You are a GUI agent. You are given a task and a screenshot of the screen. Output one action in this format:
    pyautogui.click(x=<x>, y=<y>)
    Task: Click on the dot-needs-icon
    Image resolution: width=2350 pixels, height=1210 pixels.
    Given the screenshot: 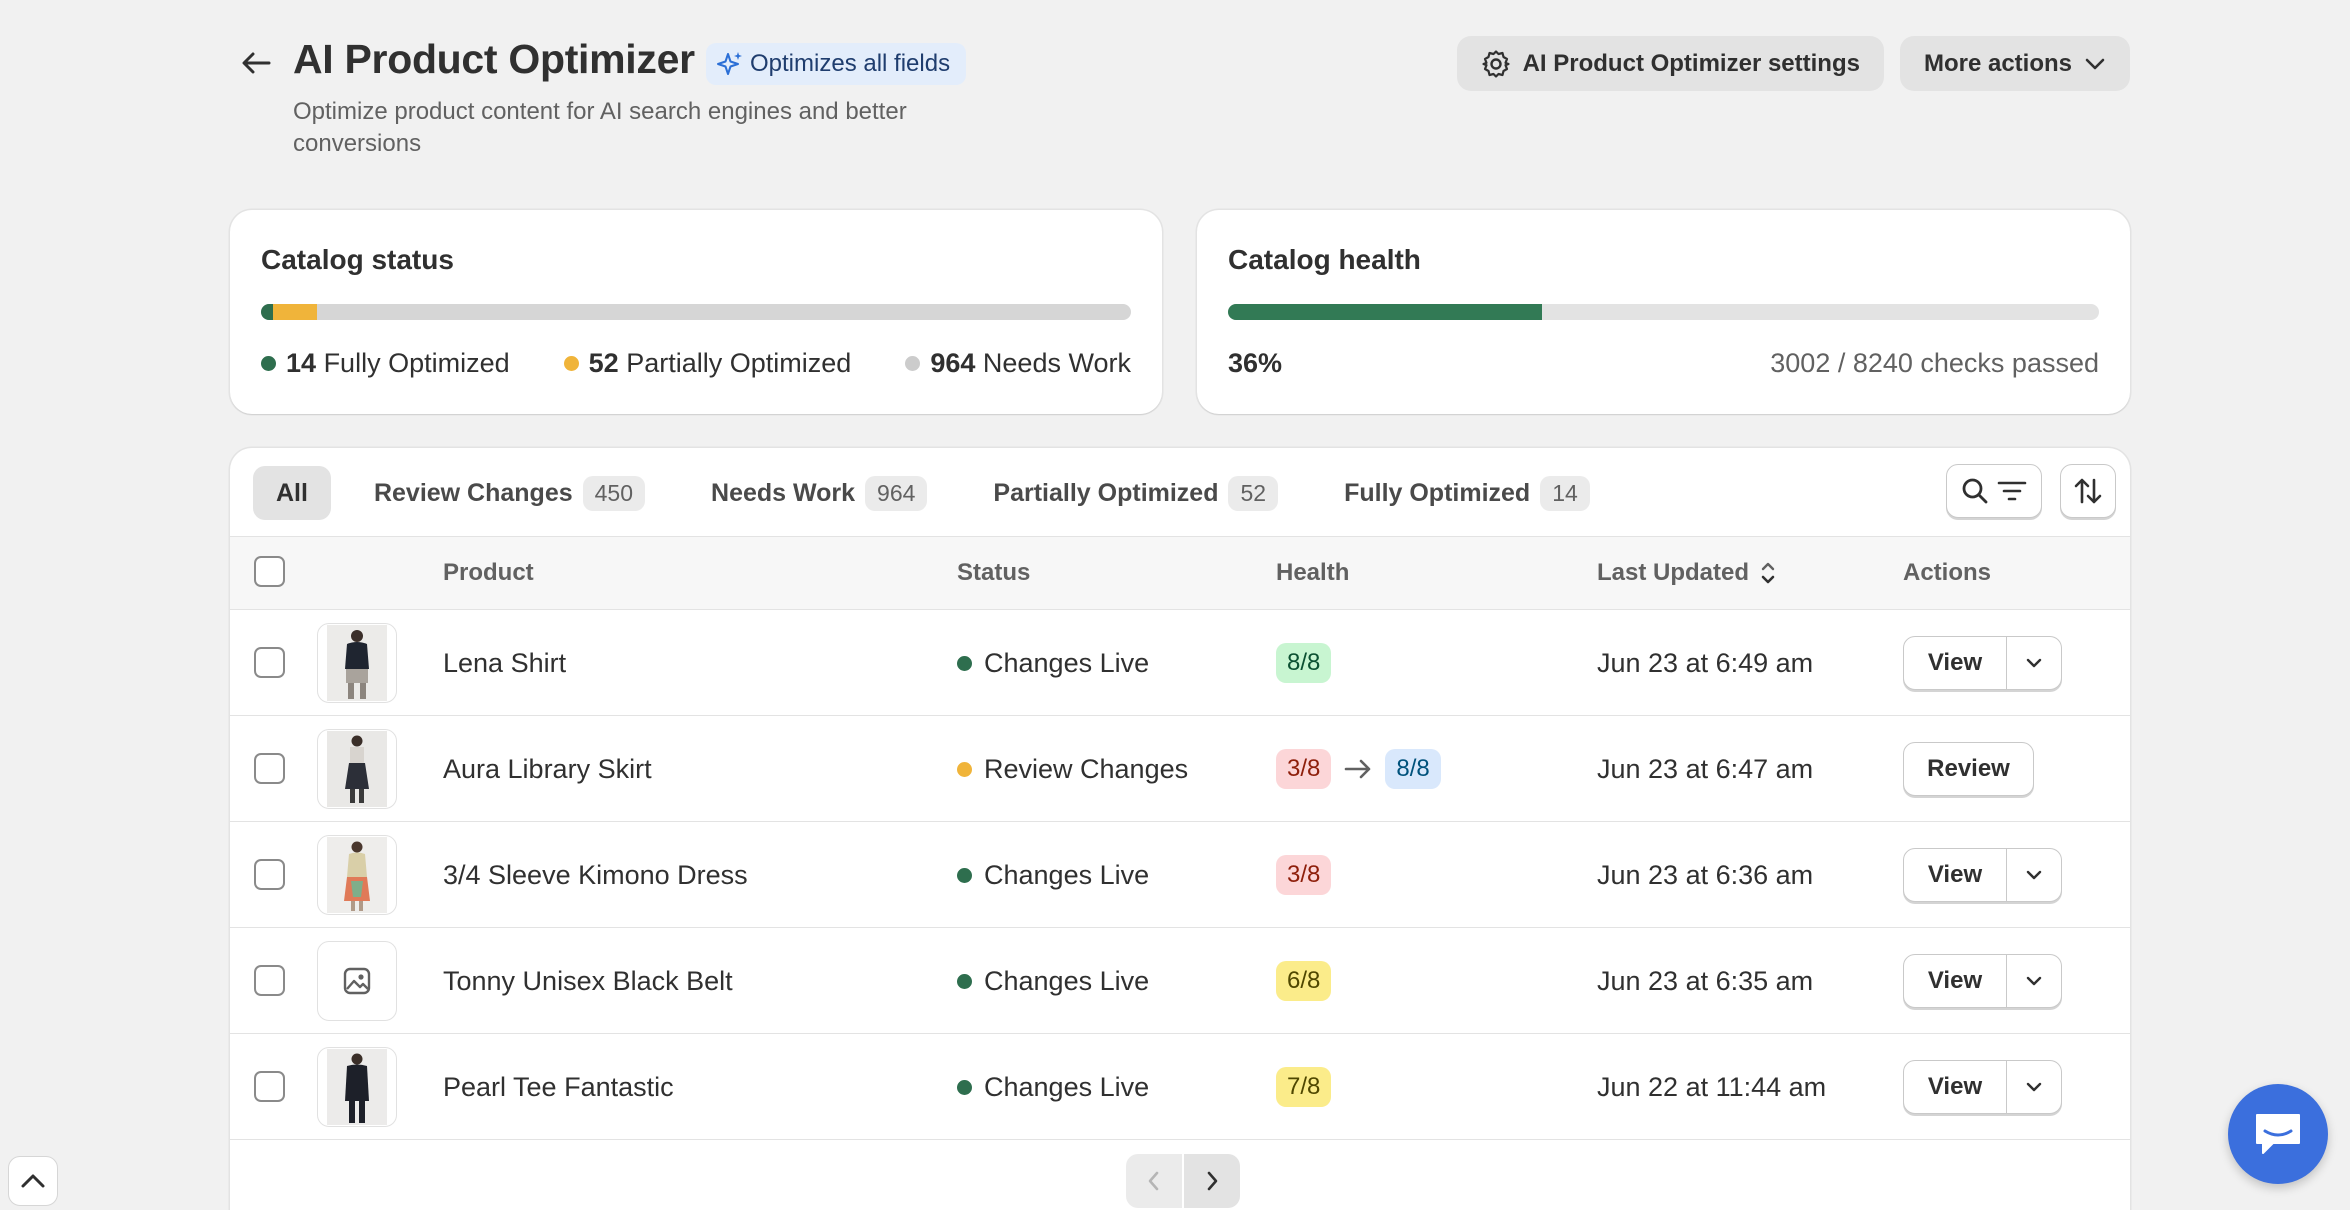 What is the action you would take?
    pyautogui.click(x=913, y=363)
    